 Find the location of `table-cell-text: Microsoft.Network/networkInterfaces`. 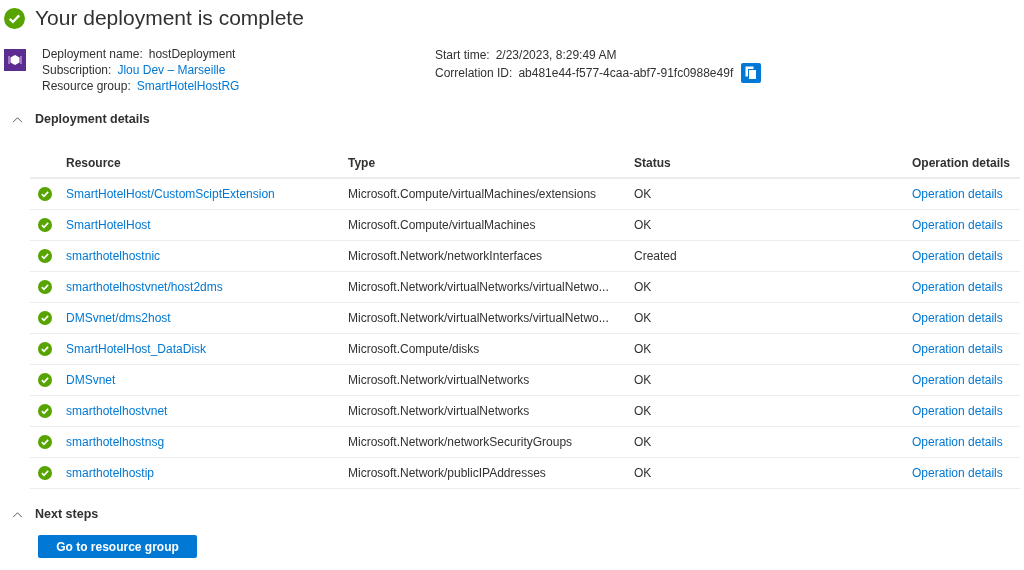

table-cell-text: Microsoft.Network/networkInterfaces is located at coordinates (446, 256).